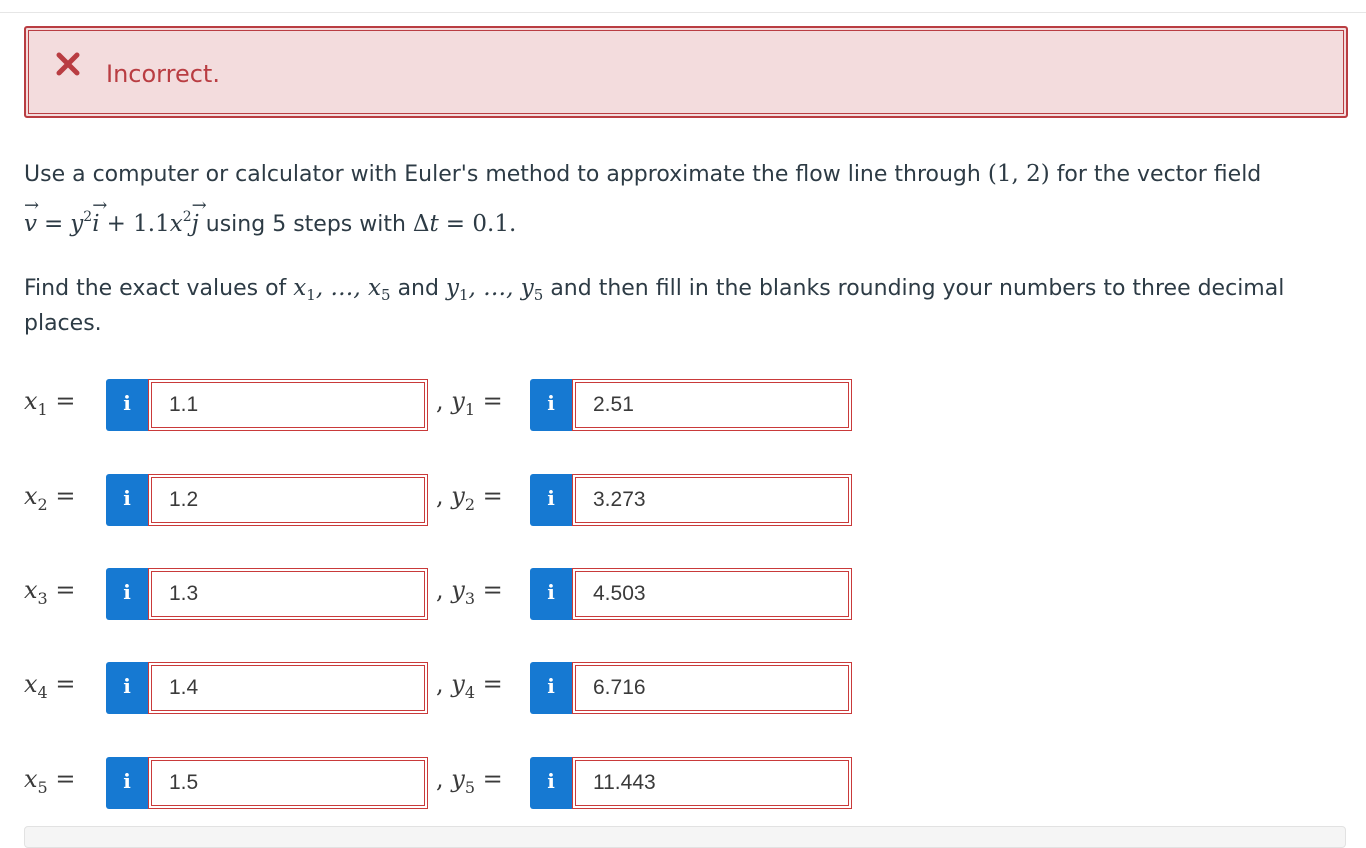 This screenshot has height=848, width=1366. Describe the element at coordinates (1018, 174) in the screenshot. I see `flow-point: (1, 2)` at that location.